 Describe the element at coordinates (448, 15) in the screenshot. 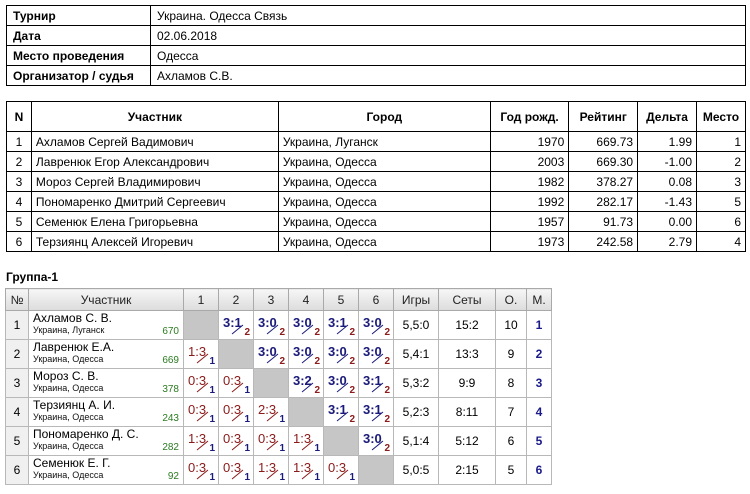

I see `info-value: Украина. Одесса Связь` at that location.